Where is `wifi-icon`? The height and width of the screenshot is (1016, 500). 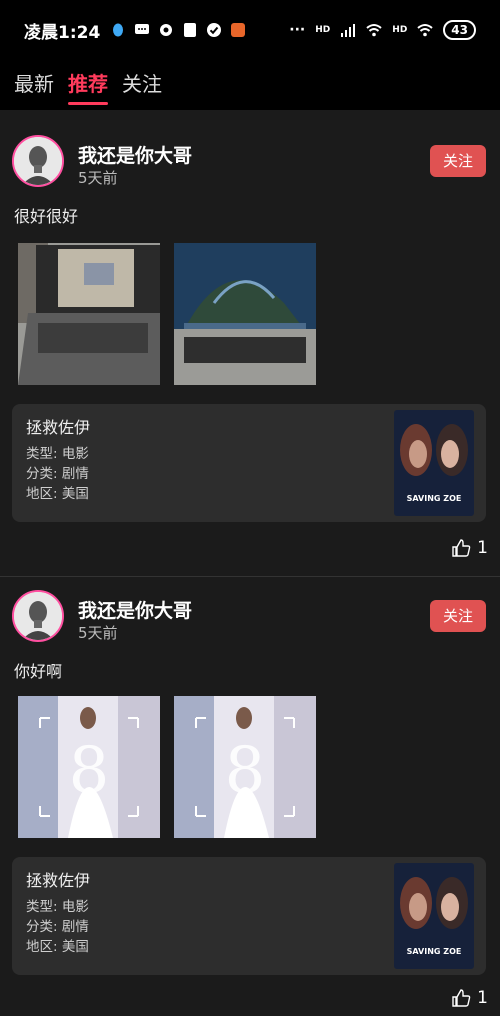
wifi-icon is located at coordinates (374, 30).